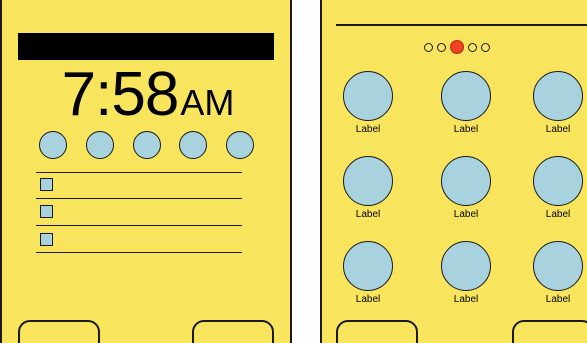 The image size is (587, 343). I want to click on shortcut-row, so click(146, 146).